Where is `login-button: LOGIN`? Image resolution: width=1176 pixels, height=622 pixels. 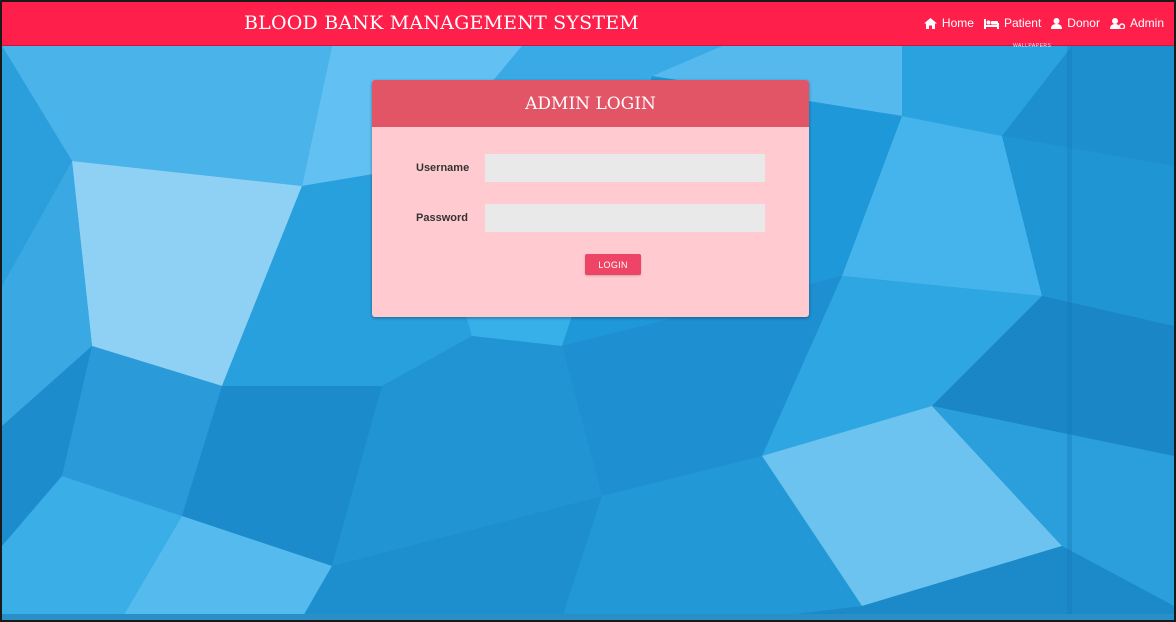 login-button: LOGIN is located at coordinates (613, 264).